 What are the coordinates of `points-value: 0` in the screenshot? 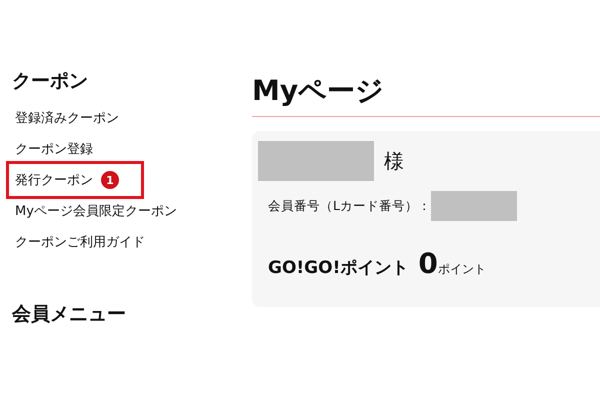 It's located at (428, 263).